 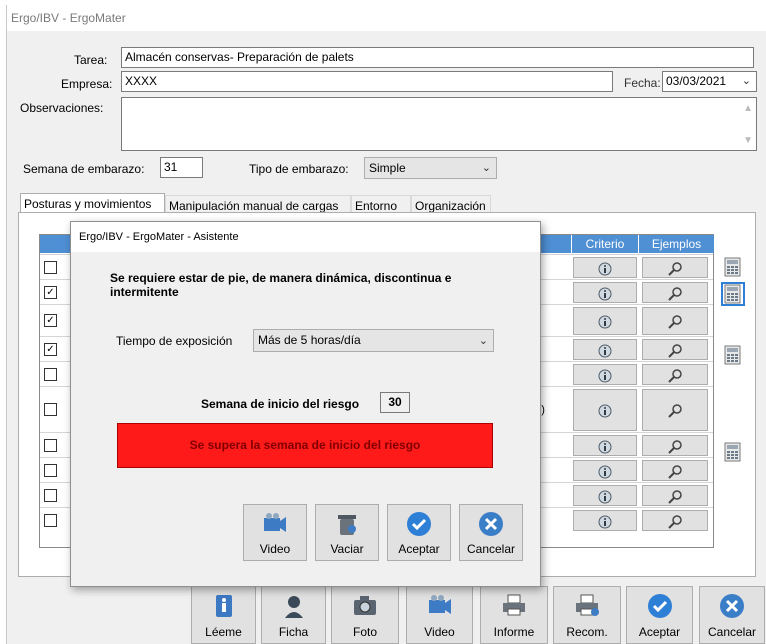 What do you see at coordinates (293, 632) in the screenshot?
I see `ficha-label: Ficha` at bounding box center [293, 632].